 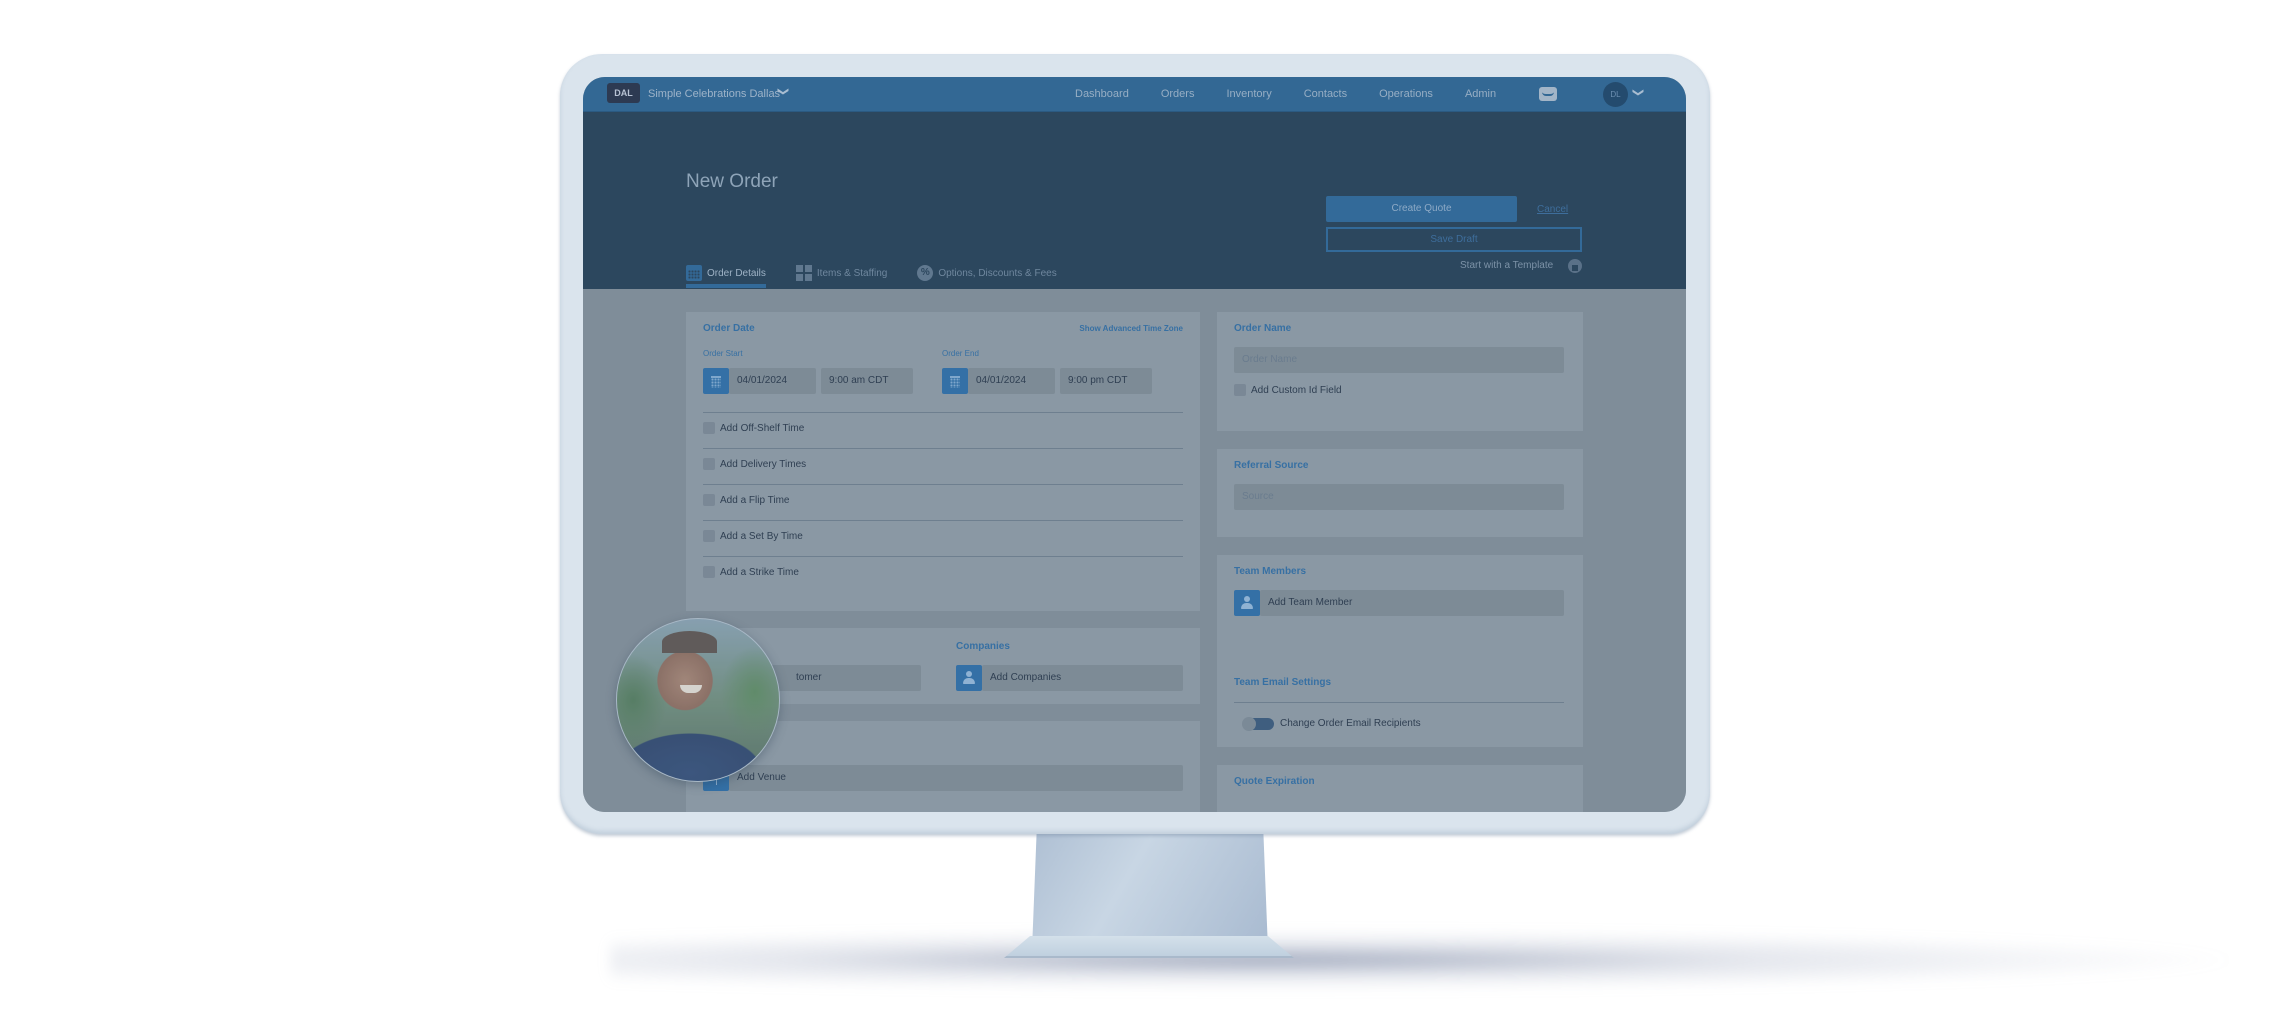 I want to click on add-strike-time-checkbox: Add a Strike Time, so click(x=751, y=572).